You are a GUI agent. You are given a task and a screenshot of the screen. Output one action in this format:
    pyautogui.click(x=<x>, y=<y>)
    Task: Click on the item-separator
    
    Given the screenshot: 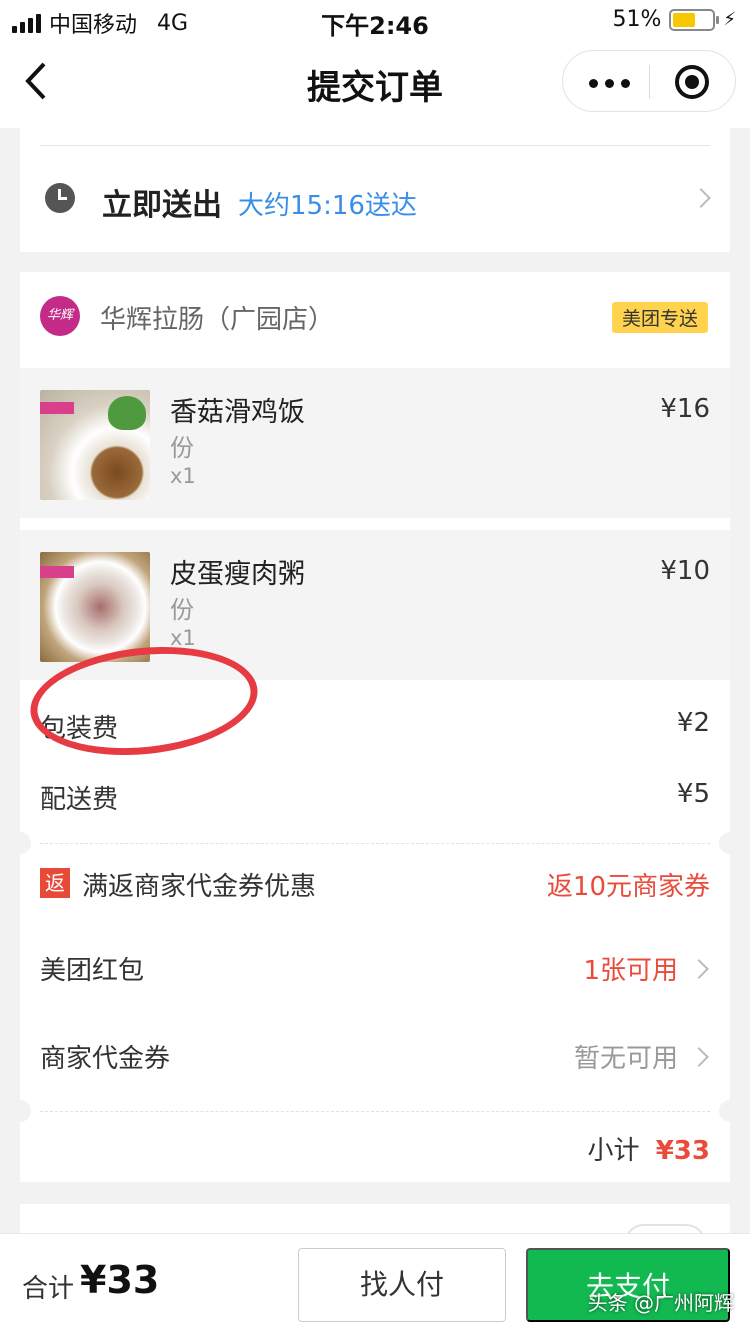 What is the action you would take?
    pyautogui.click(x=375, y=524)
    